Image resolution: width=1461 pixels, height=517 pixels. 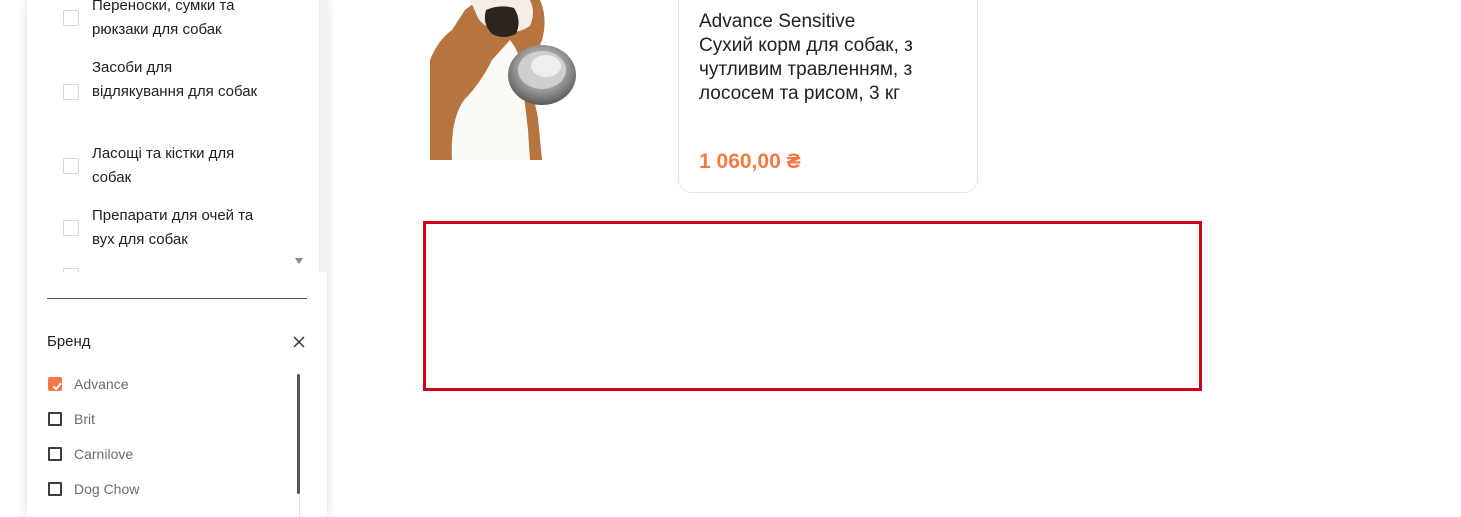 I want to click on product-price: 1 060,00 ₴, so click(x=750, y=161).